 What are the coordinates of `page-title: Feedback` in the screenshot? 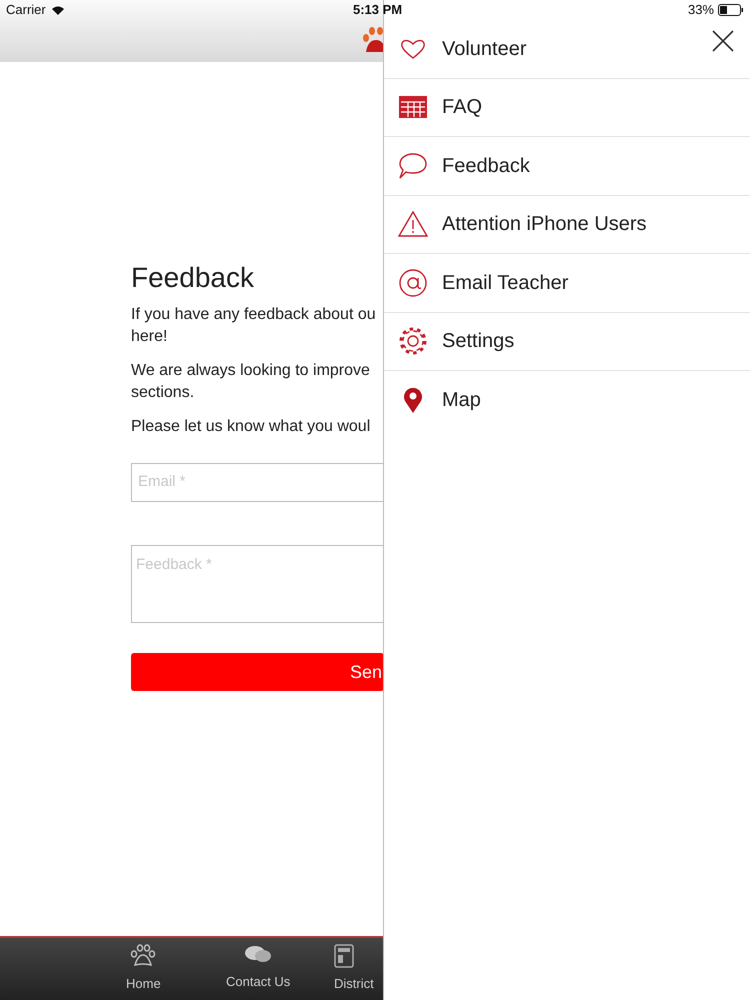 It's located at (193, 278).